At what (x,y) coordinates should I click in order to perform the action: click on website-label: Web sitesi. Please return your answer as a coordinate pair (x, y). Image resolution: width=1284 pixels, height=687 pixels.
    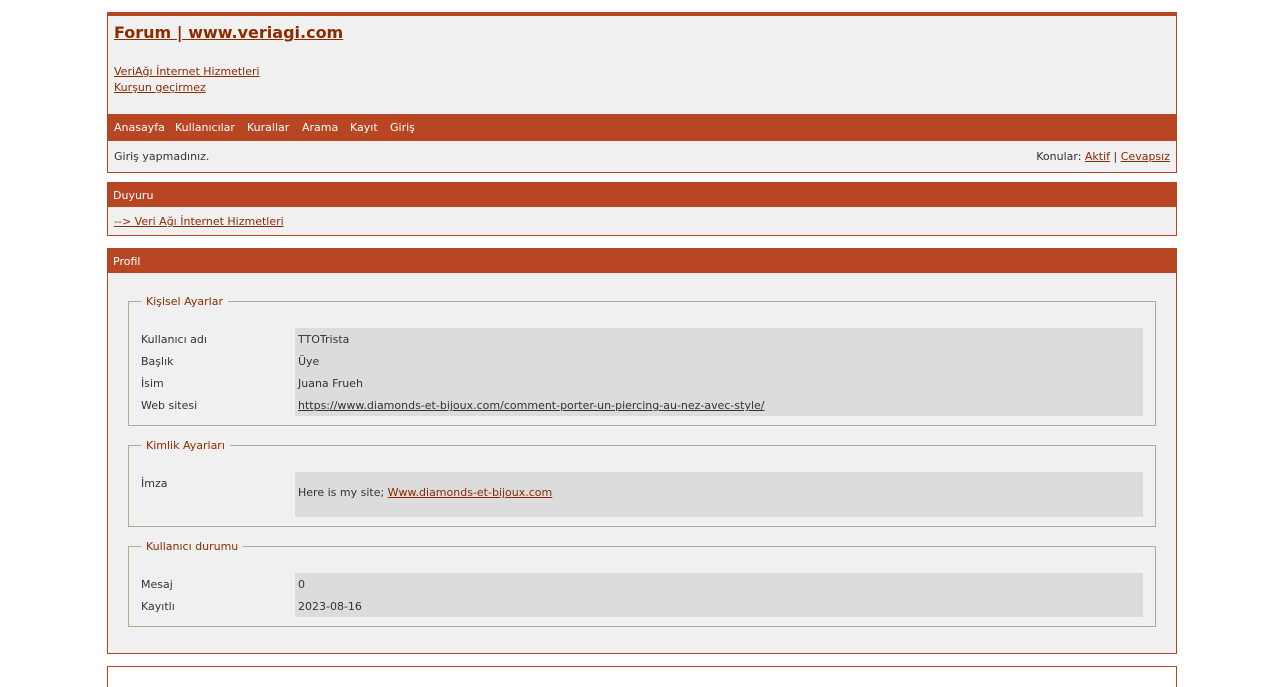
    Looking at the image, I should click on (169, 405).